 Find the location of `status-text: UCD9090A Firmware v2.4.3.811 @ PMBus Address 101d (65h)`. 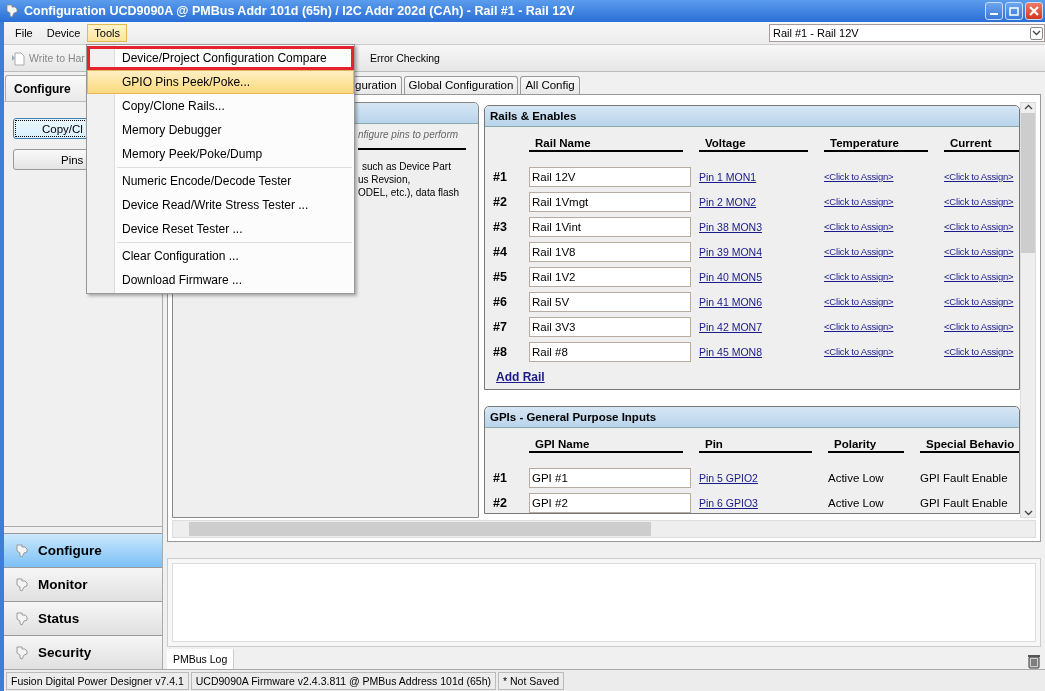

status-text: UCD9090A Firmware v2.4.3.811 @ PMBus Address 101d (65h) is located at coordinates (343, 680).